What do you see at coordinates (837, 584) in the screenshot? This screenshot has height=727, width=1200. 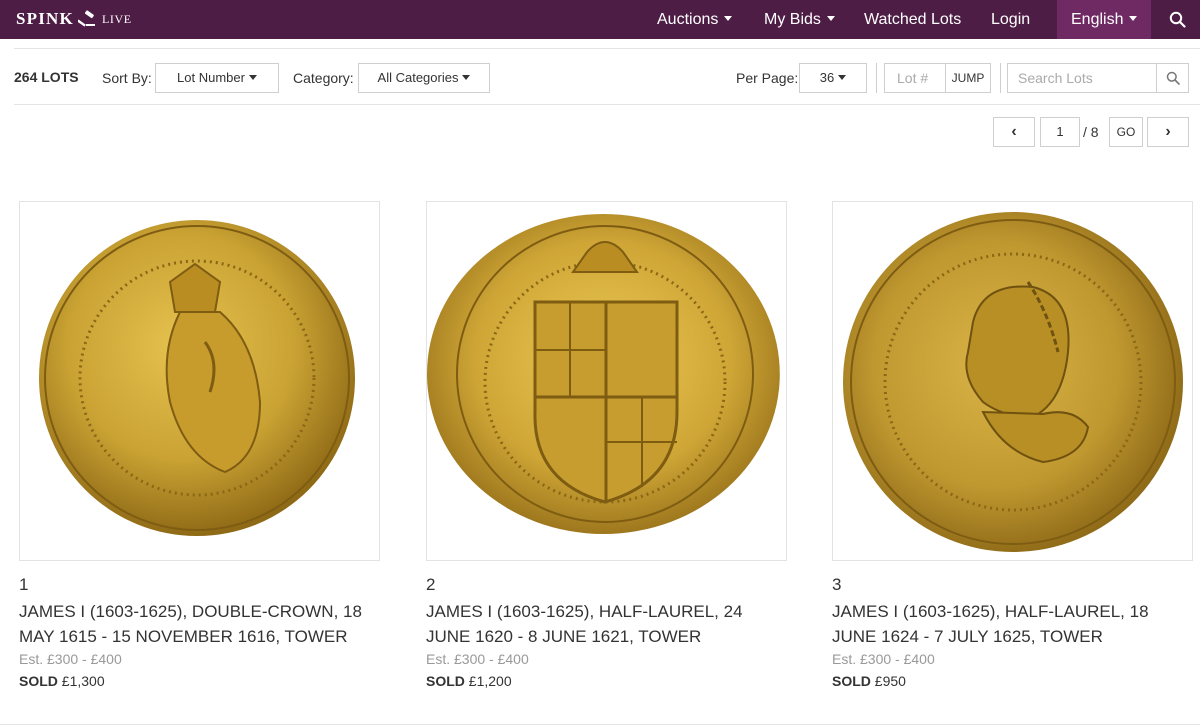 I see `lot-number: 3` at bounding box center [837, 584].